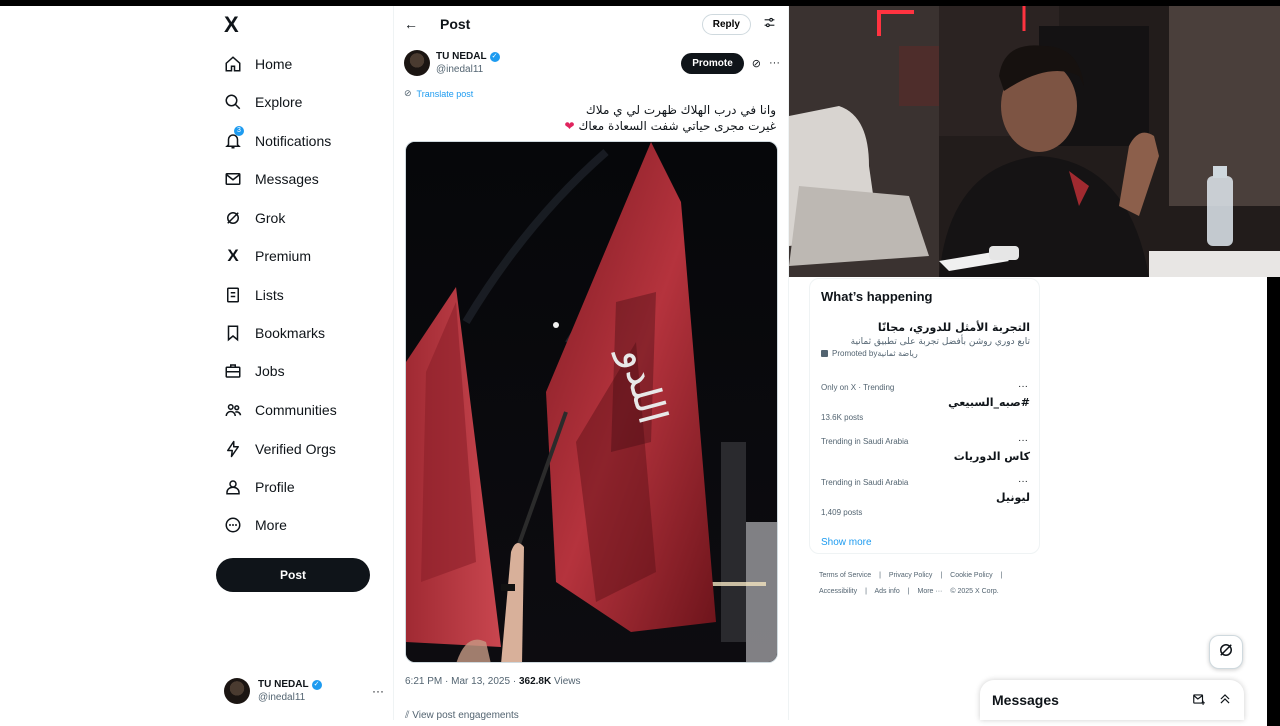 Image resolution: width=1280 pixels, height=726 pixels. Describe the element at coordinates (911, 575) in the screenshot. I see `footer-link-privacy: Privacy Policy` at that location.